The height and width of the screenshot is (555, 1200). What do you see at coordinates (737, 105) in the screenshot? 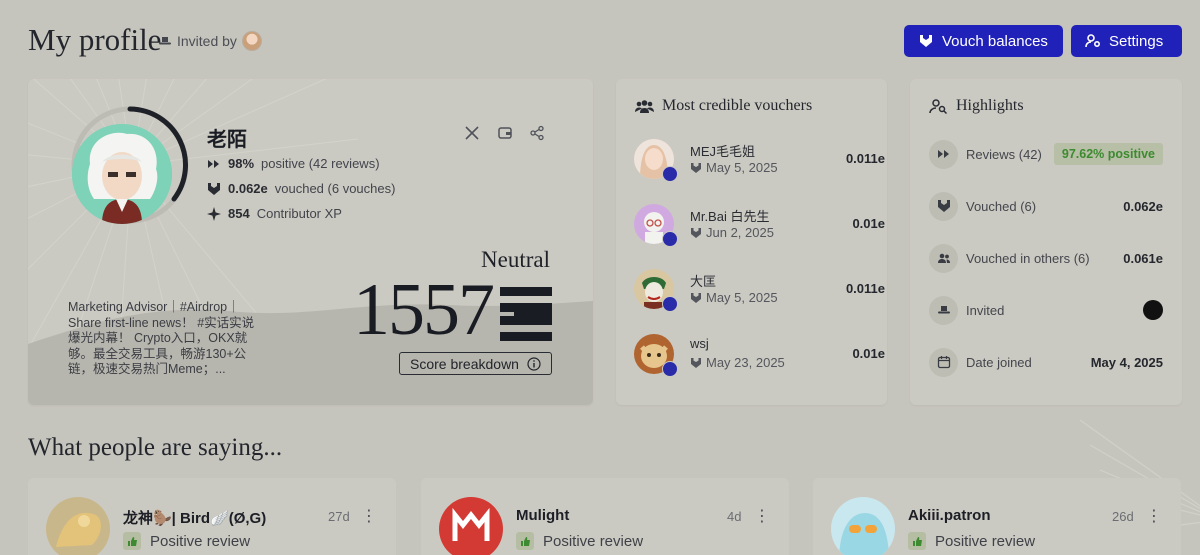
I see `vouchers-title-text: Most credible vouchers` at bounding box center [737, 105].